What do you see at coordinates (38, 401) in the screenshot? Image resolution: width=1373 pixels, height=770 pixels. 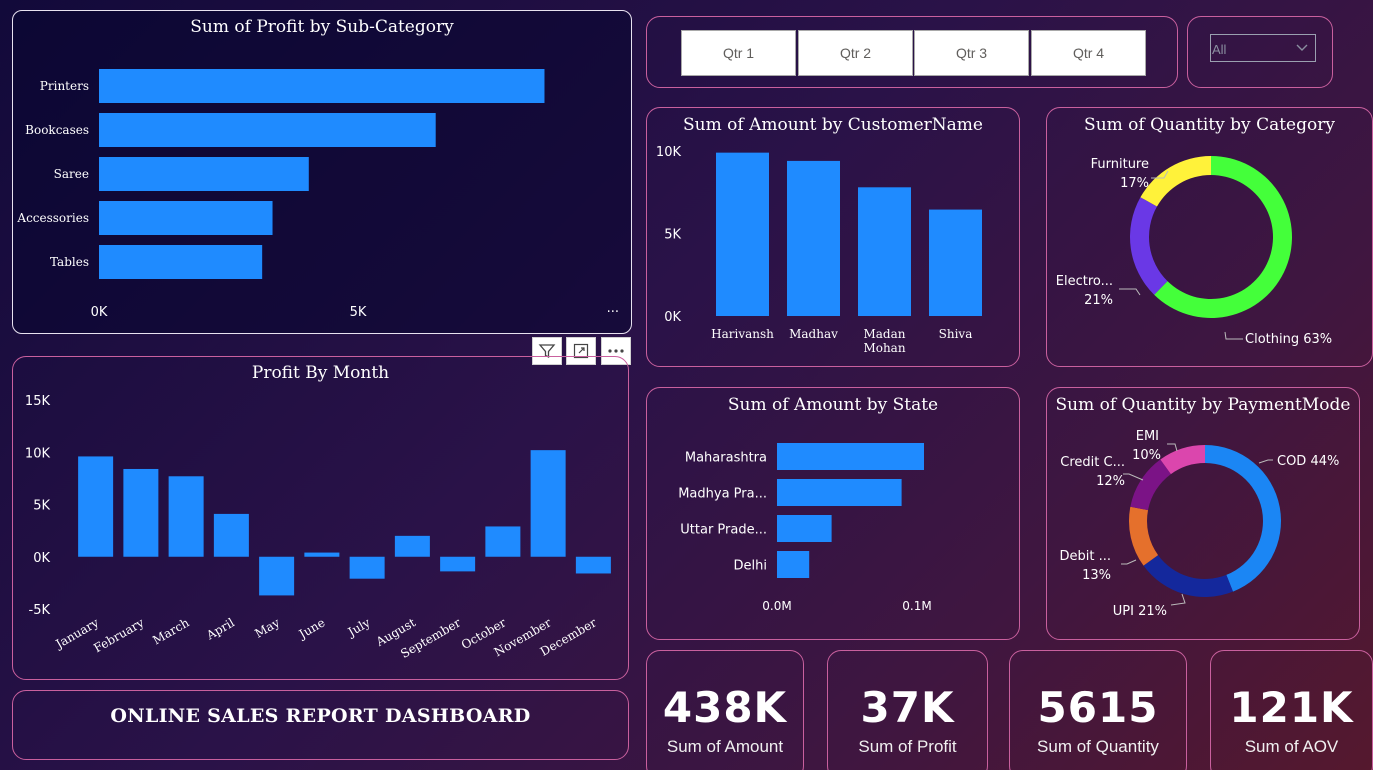 I see `y-tick-label: 15K` at bounding box center [38, 401].